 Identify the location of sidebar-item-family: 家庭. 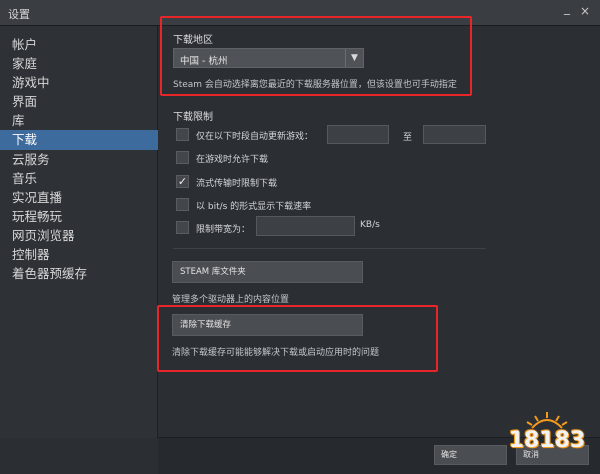
(79, 64).